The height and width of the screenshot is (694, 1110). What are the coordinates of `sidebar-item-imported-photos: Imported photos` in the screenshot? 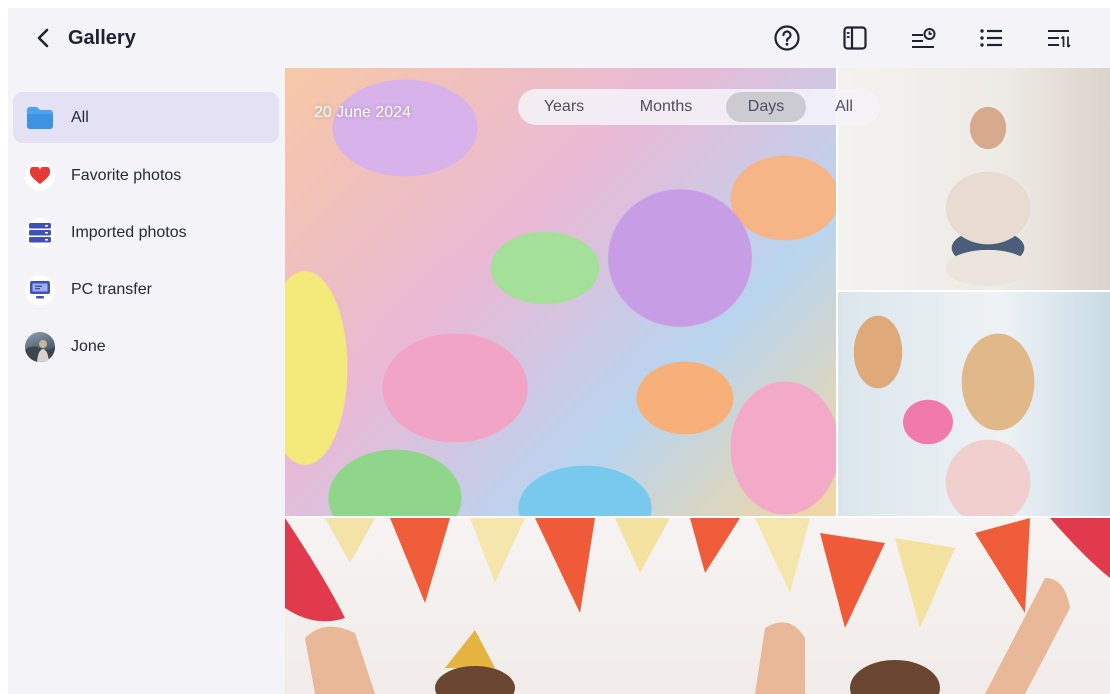 It's located at (146, 232).